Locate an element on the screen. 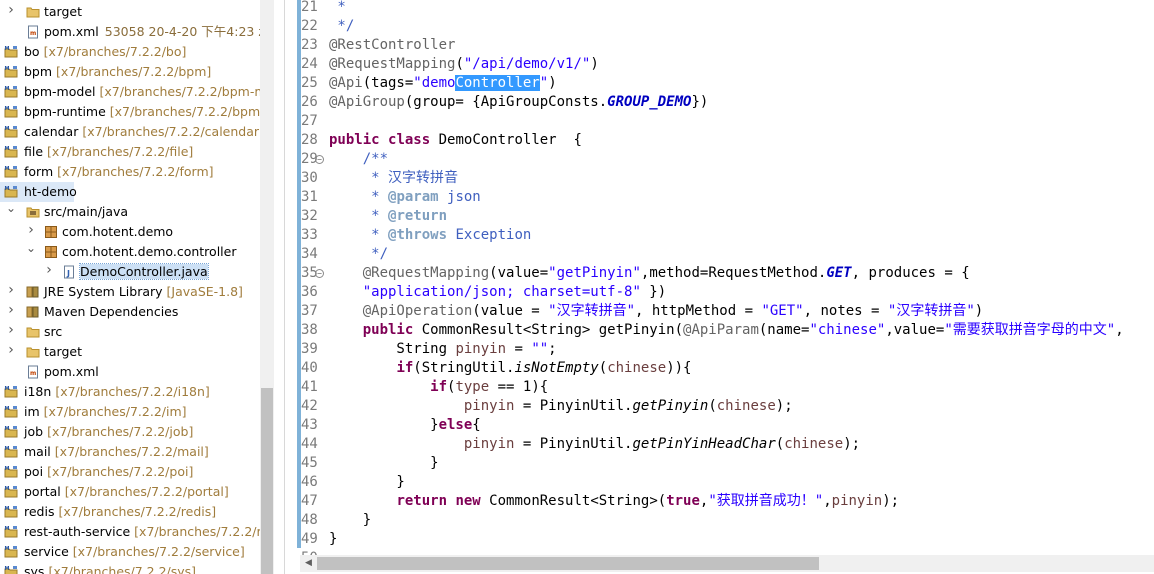 This screenshot has width=1154, height=574. tree-item-label: calendar is located at coordinates (51, 131).